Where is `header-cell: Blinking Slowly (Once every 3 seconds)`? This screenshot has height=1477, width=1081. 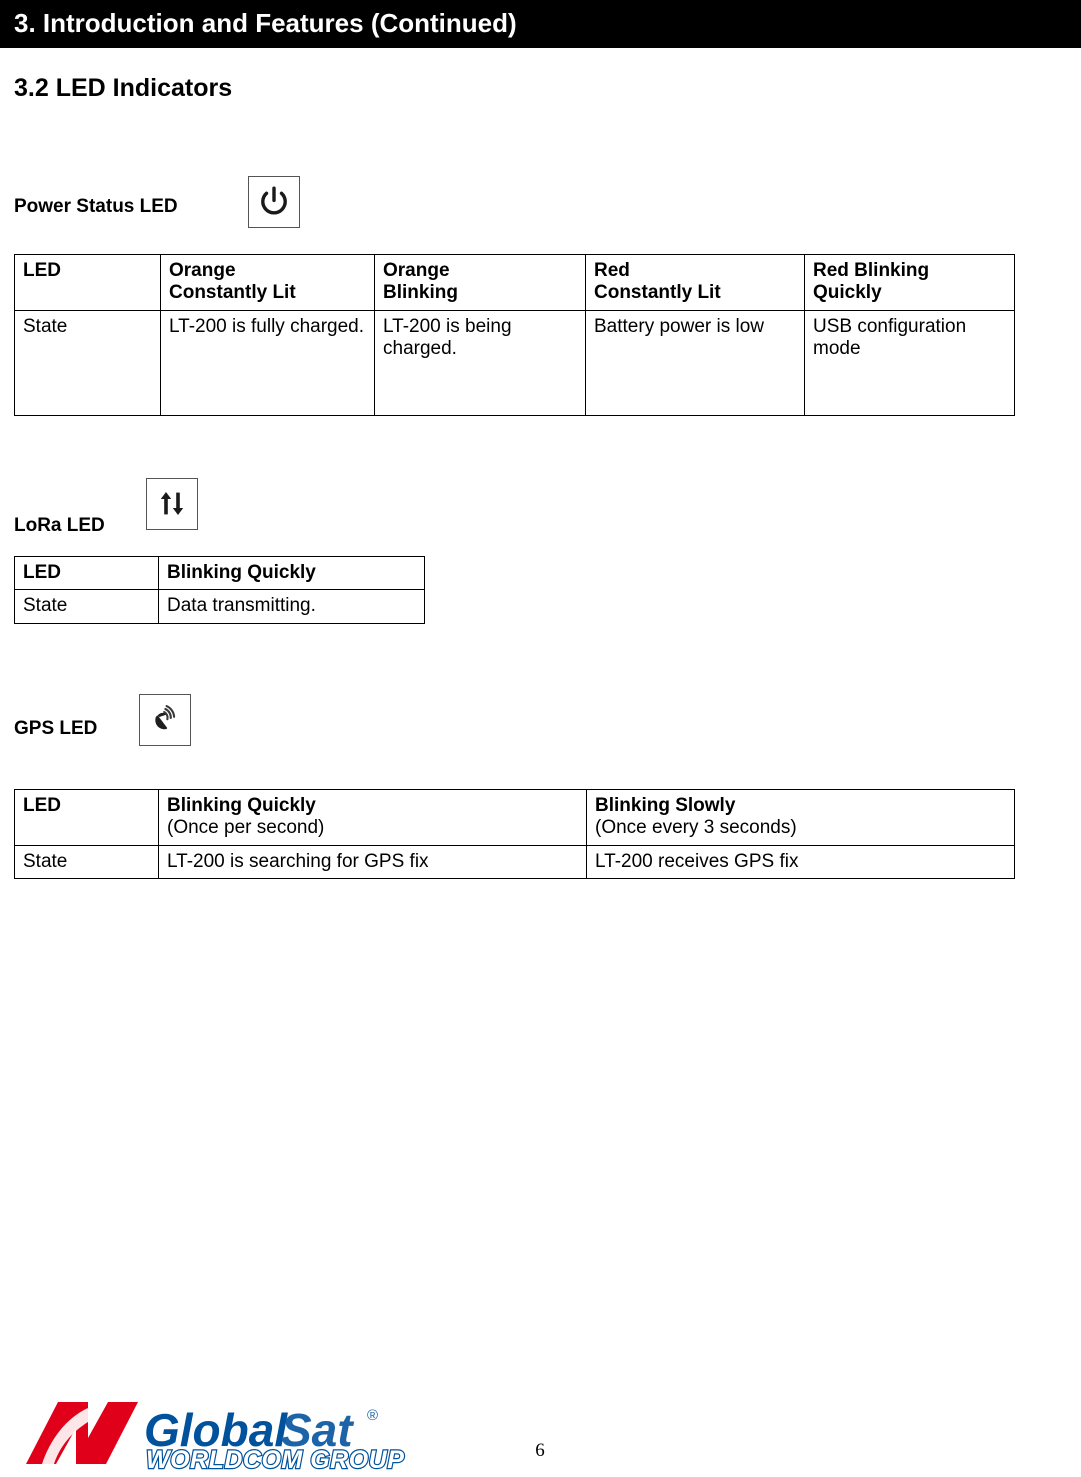
header-cell: Blinking Slowly (Once every 3 seconds) is located at coordinates (800, 817).